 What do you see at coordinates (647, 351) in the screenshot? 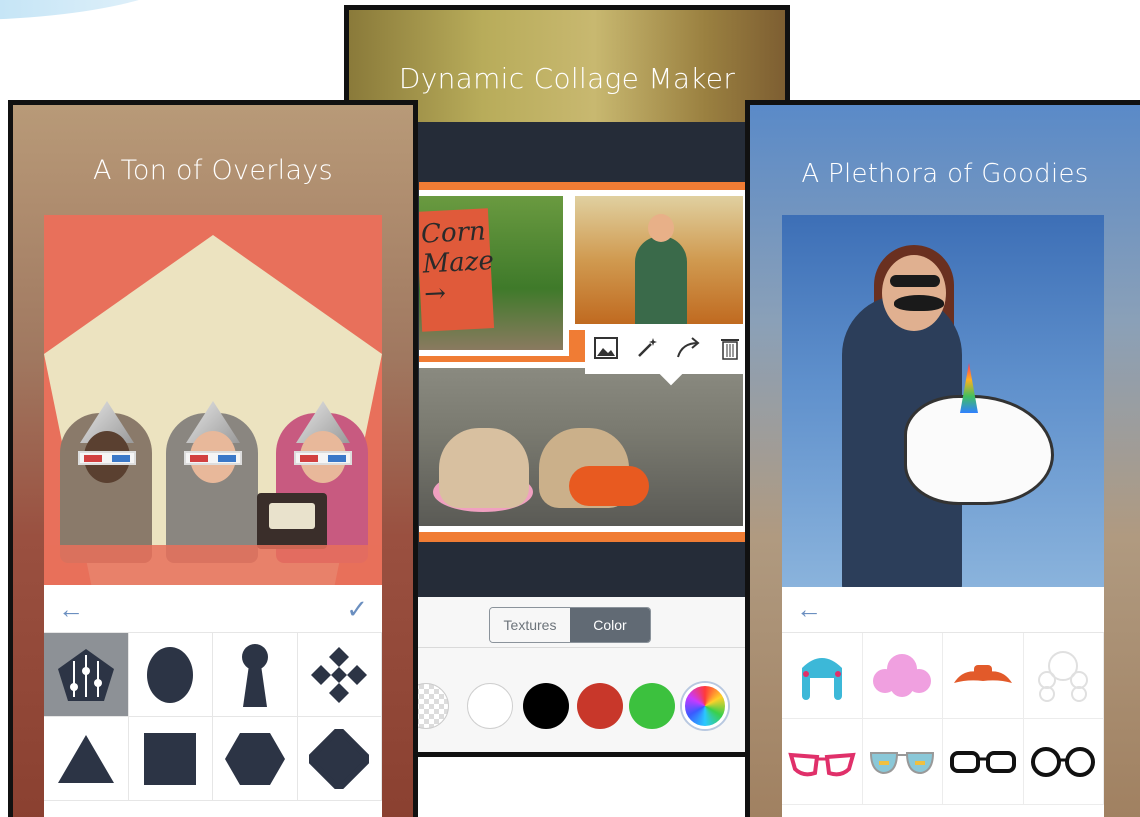
I see `magic-wand-icon` at bounding box center [647, 351].